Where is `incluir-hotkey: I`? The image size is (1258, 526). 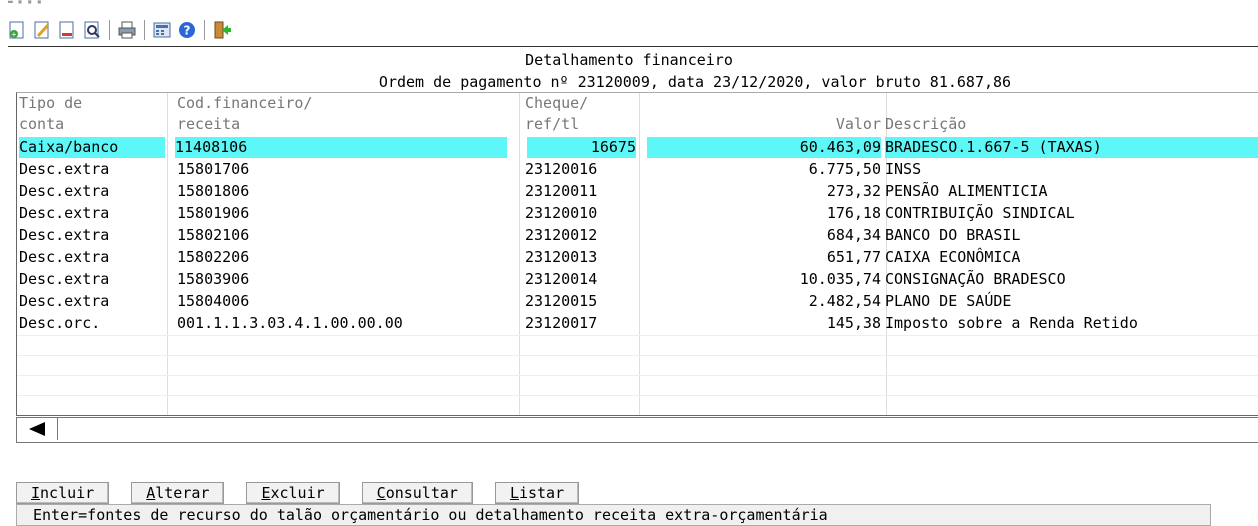
incluir-hotkey: I is located at coordinates (36, 493).